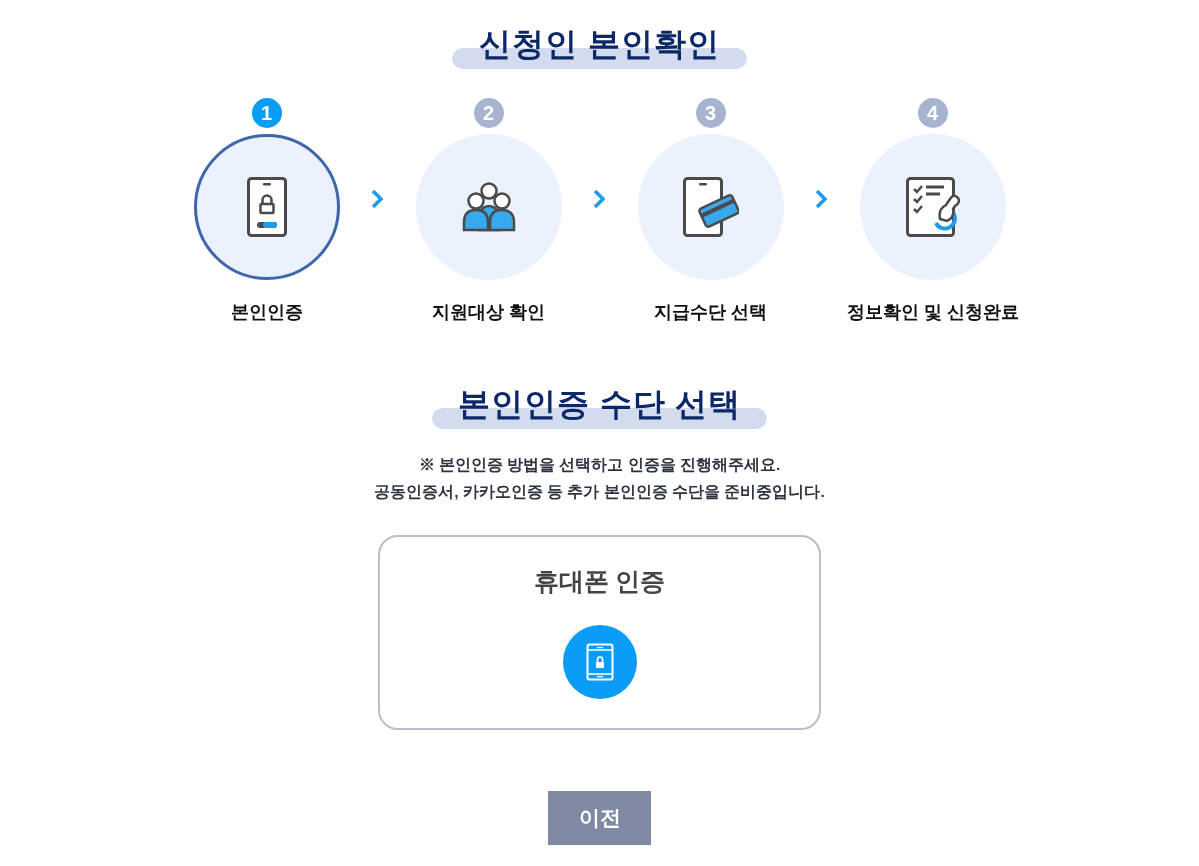  What do you see at coordinates (266, 113) in the screenshot?
I see `step-number-badge: 1` at bounding box center [266, 113].